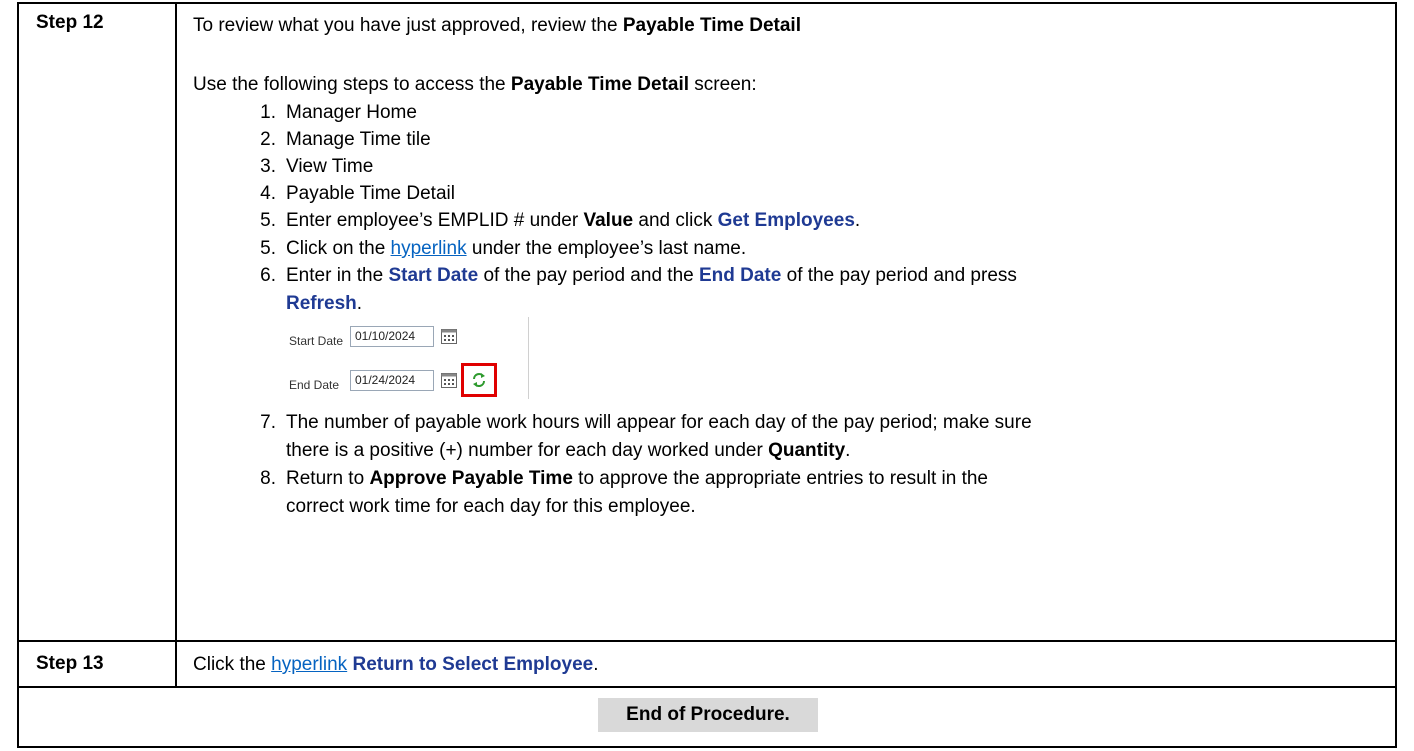 This screenshot has height=751, width=1414. I want to click on list-item: 3. View Time, so click(317, 166).